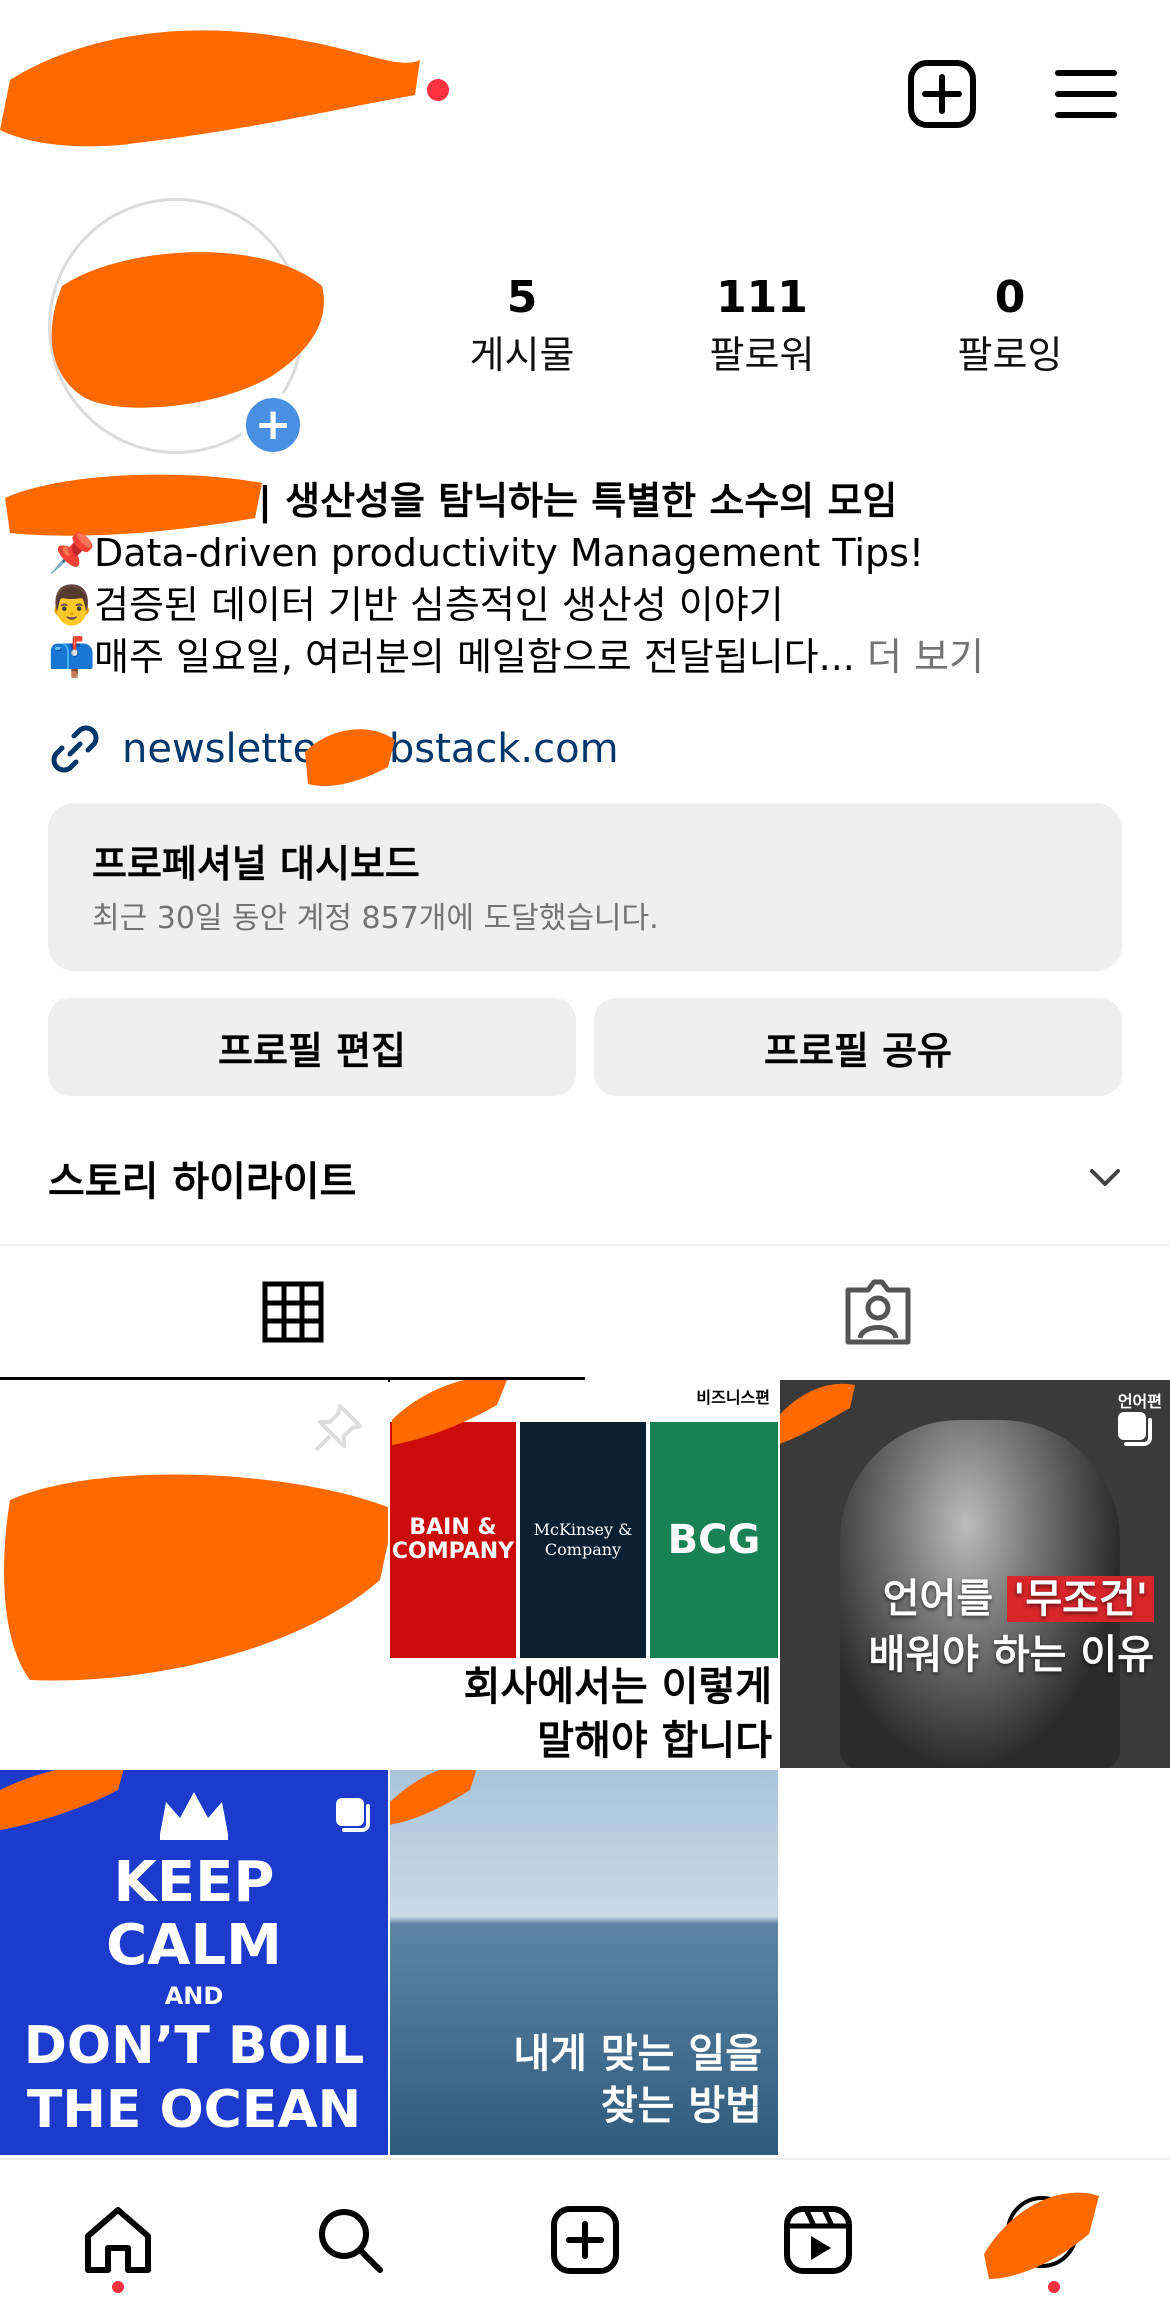 The width and height of the screenshot is (1170, 2311). What do you see at coordinates (72, 657) in the screenshot?
I see `mailbox-icon: 📫` at bounding box center [72, 657].